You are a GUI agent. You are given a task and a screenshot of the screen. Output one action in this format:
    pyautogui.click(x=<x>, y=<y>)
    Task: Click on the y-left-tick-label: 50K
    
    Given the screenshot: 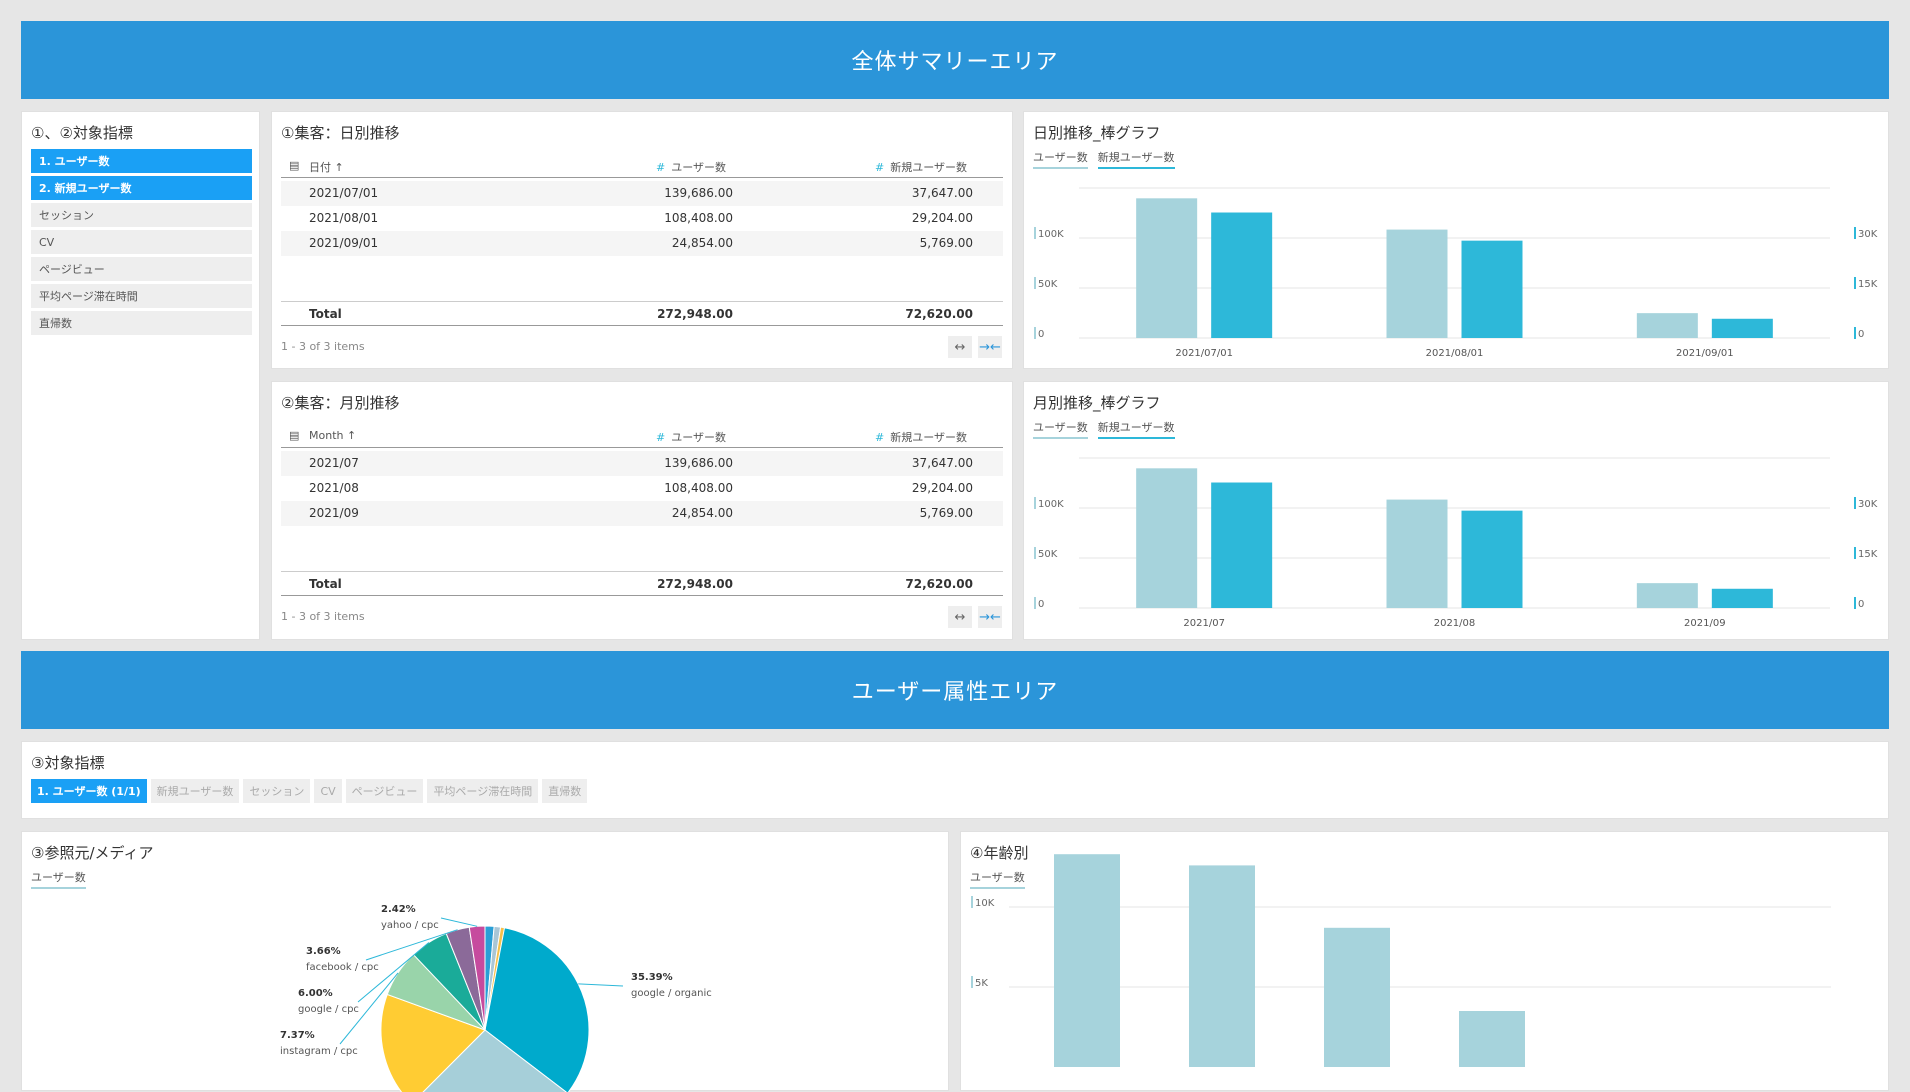 What is the action you would take?
    pyautogui.click(x=1048, y=284)
    